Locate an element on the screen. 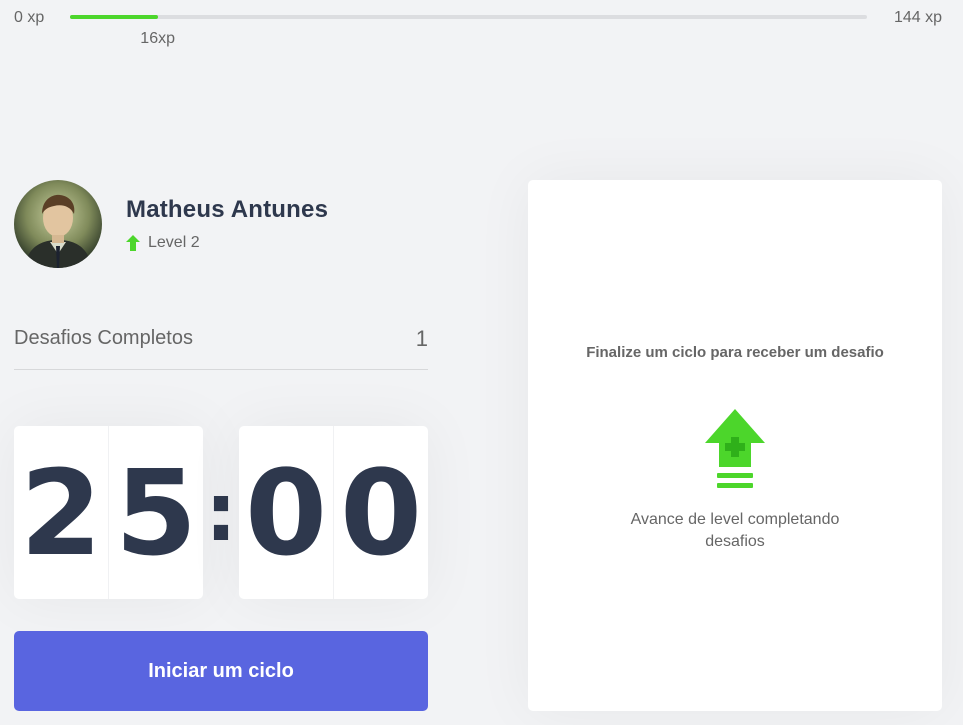 The width and height of the screenshot is (963, 725). profile: Matheus Antunes Level 2 is located at coordinates (171, 224).